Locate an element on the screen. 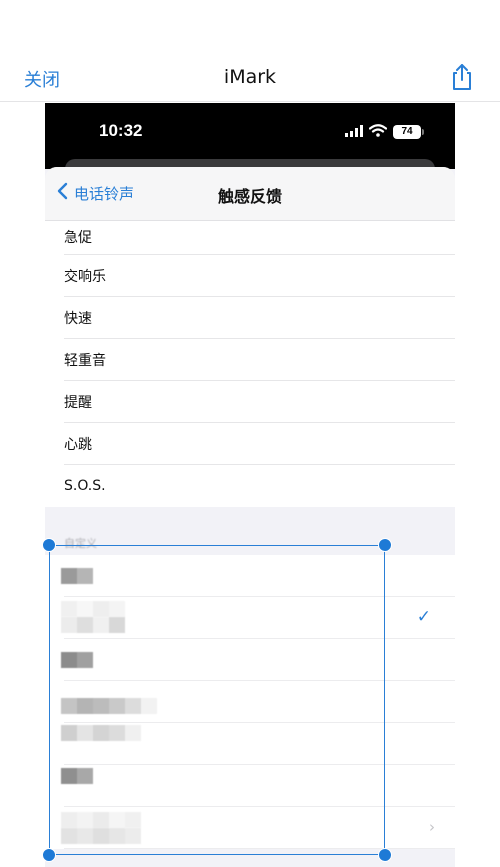  list-item: 提醒 is located at coordinates (250, 402).